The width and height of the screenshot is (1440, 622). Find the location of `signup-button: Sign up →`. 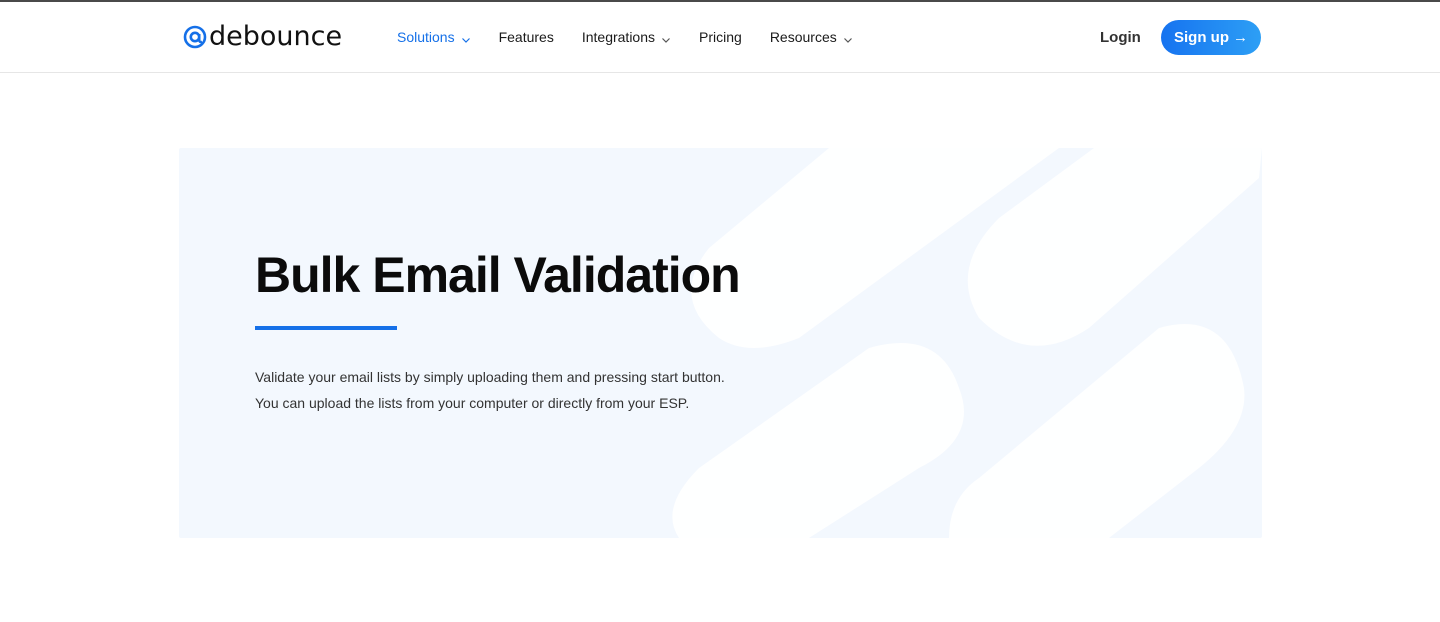

signup-button: Sign up → is located at coordinates (1211, 37).